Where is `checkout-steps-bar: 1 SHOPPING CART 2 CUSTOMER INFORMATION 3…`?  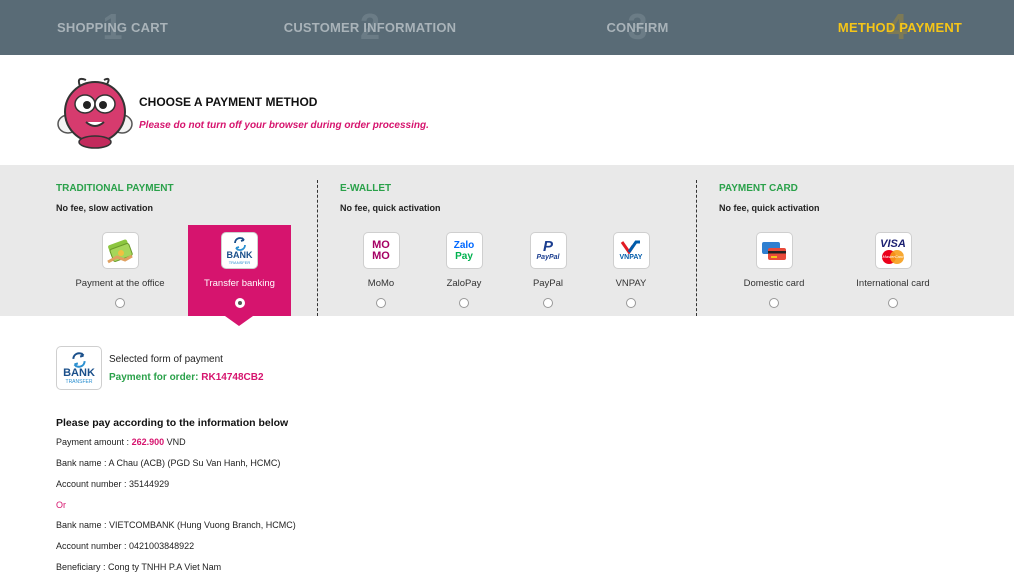
checkout-steps-bar: 1 SHOPPING CART 2 CUSTOMER INFORMATION 3… is located at coordinates (507, 27).